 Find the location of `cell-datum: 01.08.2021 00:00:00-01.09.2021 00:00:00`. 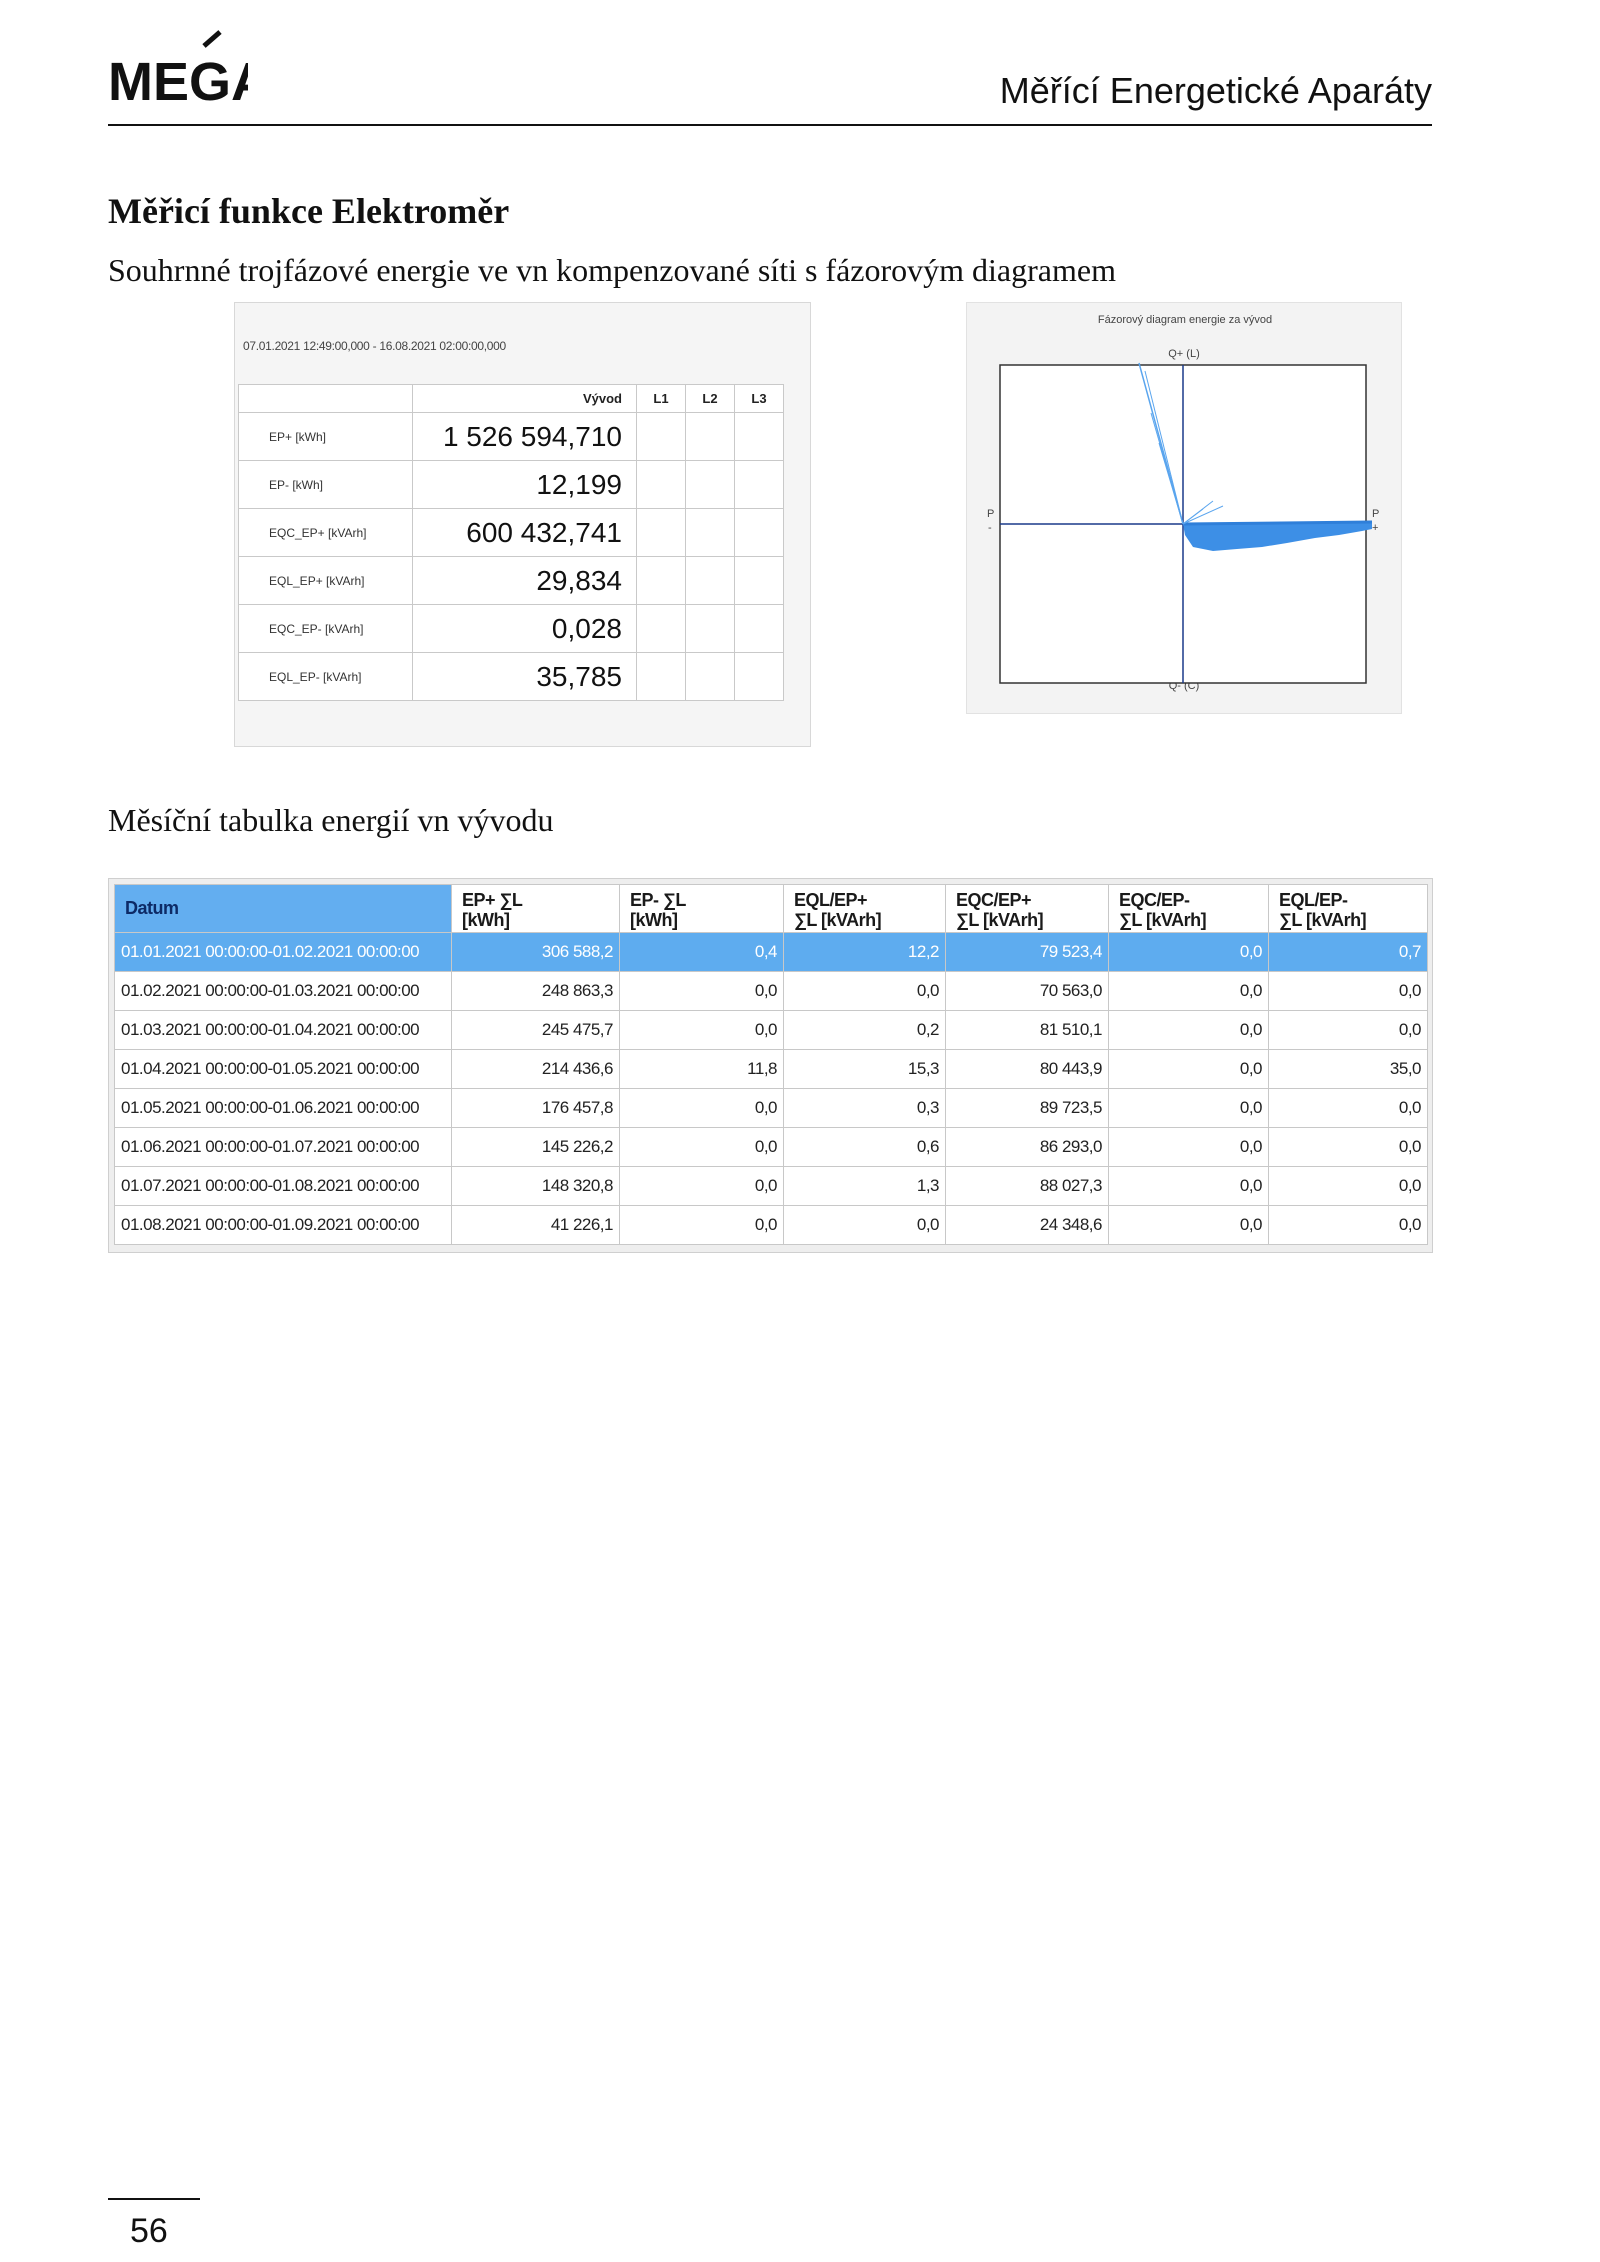

cell-datum: 01.08.2021 00:00:00-01.09.2021 00:00:00 is located at coordinates (283, 1225).